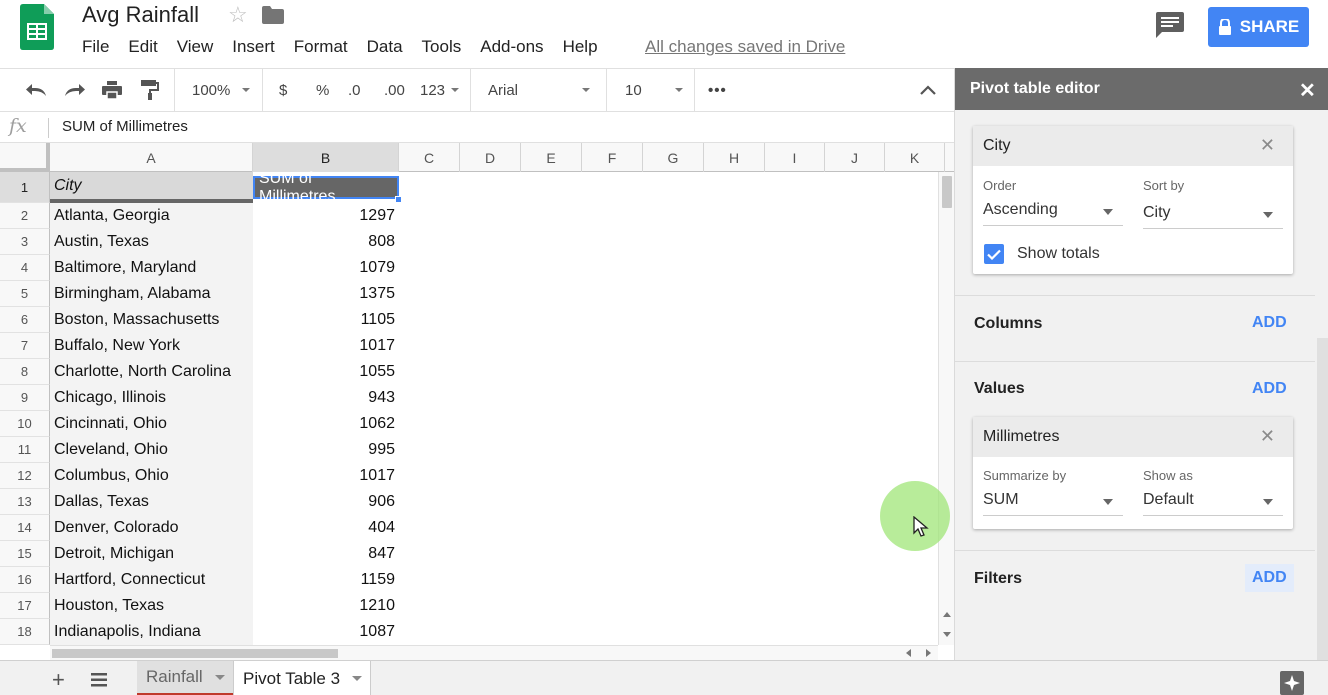 The height and width of the screenshot is (695, 1328). Describe the element at coordinates (1269, 578) in the screenshot. I see `add-filter-button: ADD` at that location.